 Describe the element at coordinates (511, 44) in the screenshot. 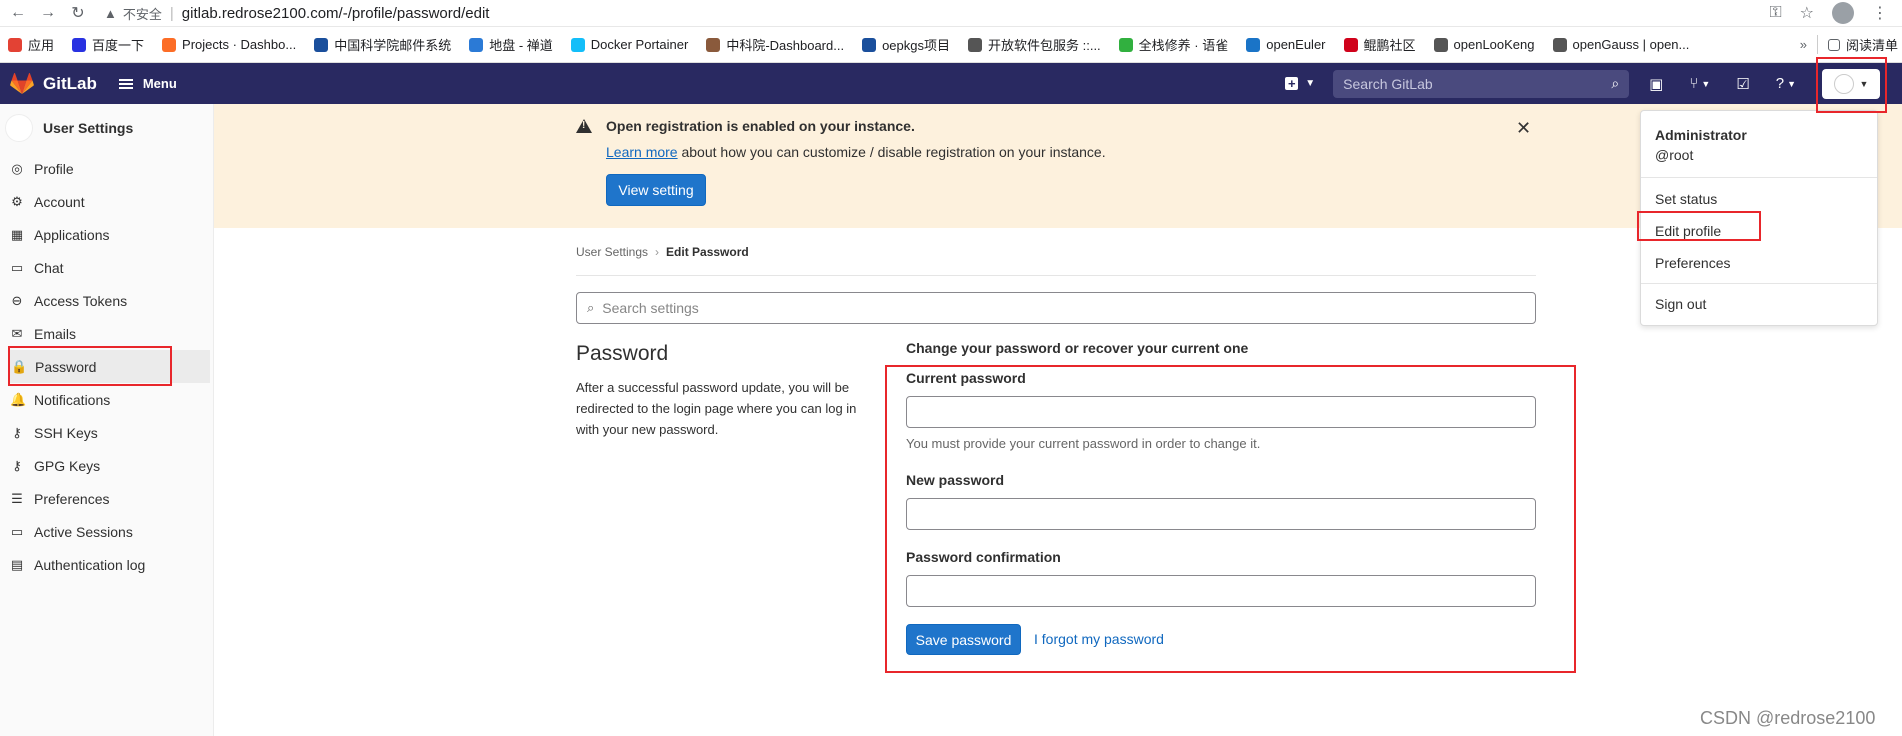

I see `bookmark-item: 地盘 - 禅道` at that location.